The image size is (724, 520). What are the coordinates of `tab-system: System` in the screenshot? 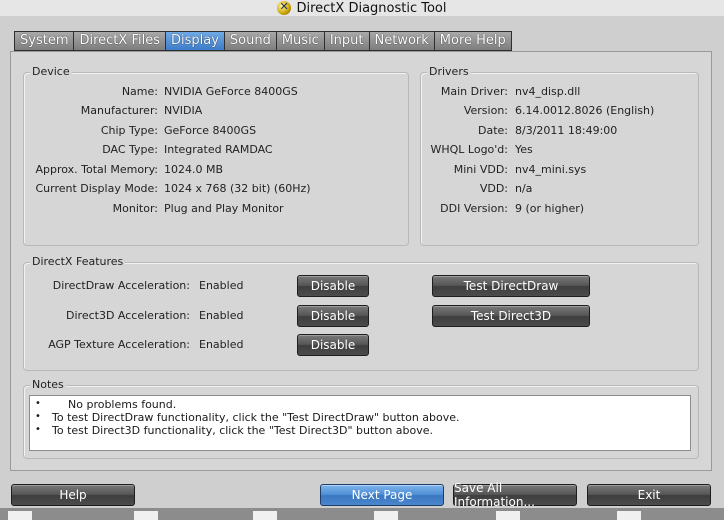 It's located at (44, 41).